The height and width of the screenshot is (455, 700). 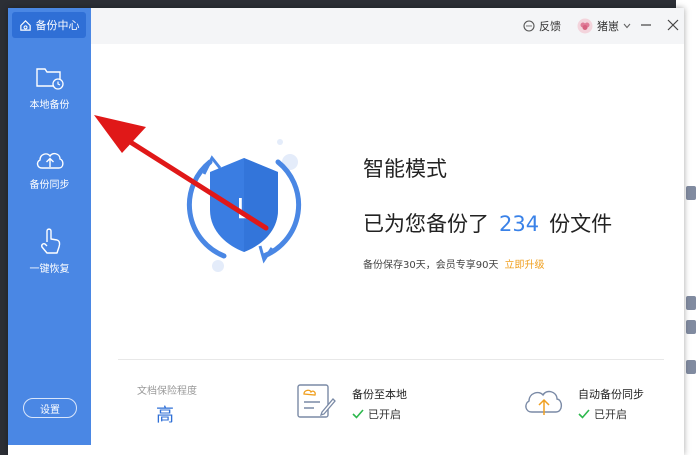 I want to click on feedback-button: 反馈, so click(x=542, y=26).